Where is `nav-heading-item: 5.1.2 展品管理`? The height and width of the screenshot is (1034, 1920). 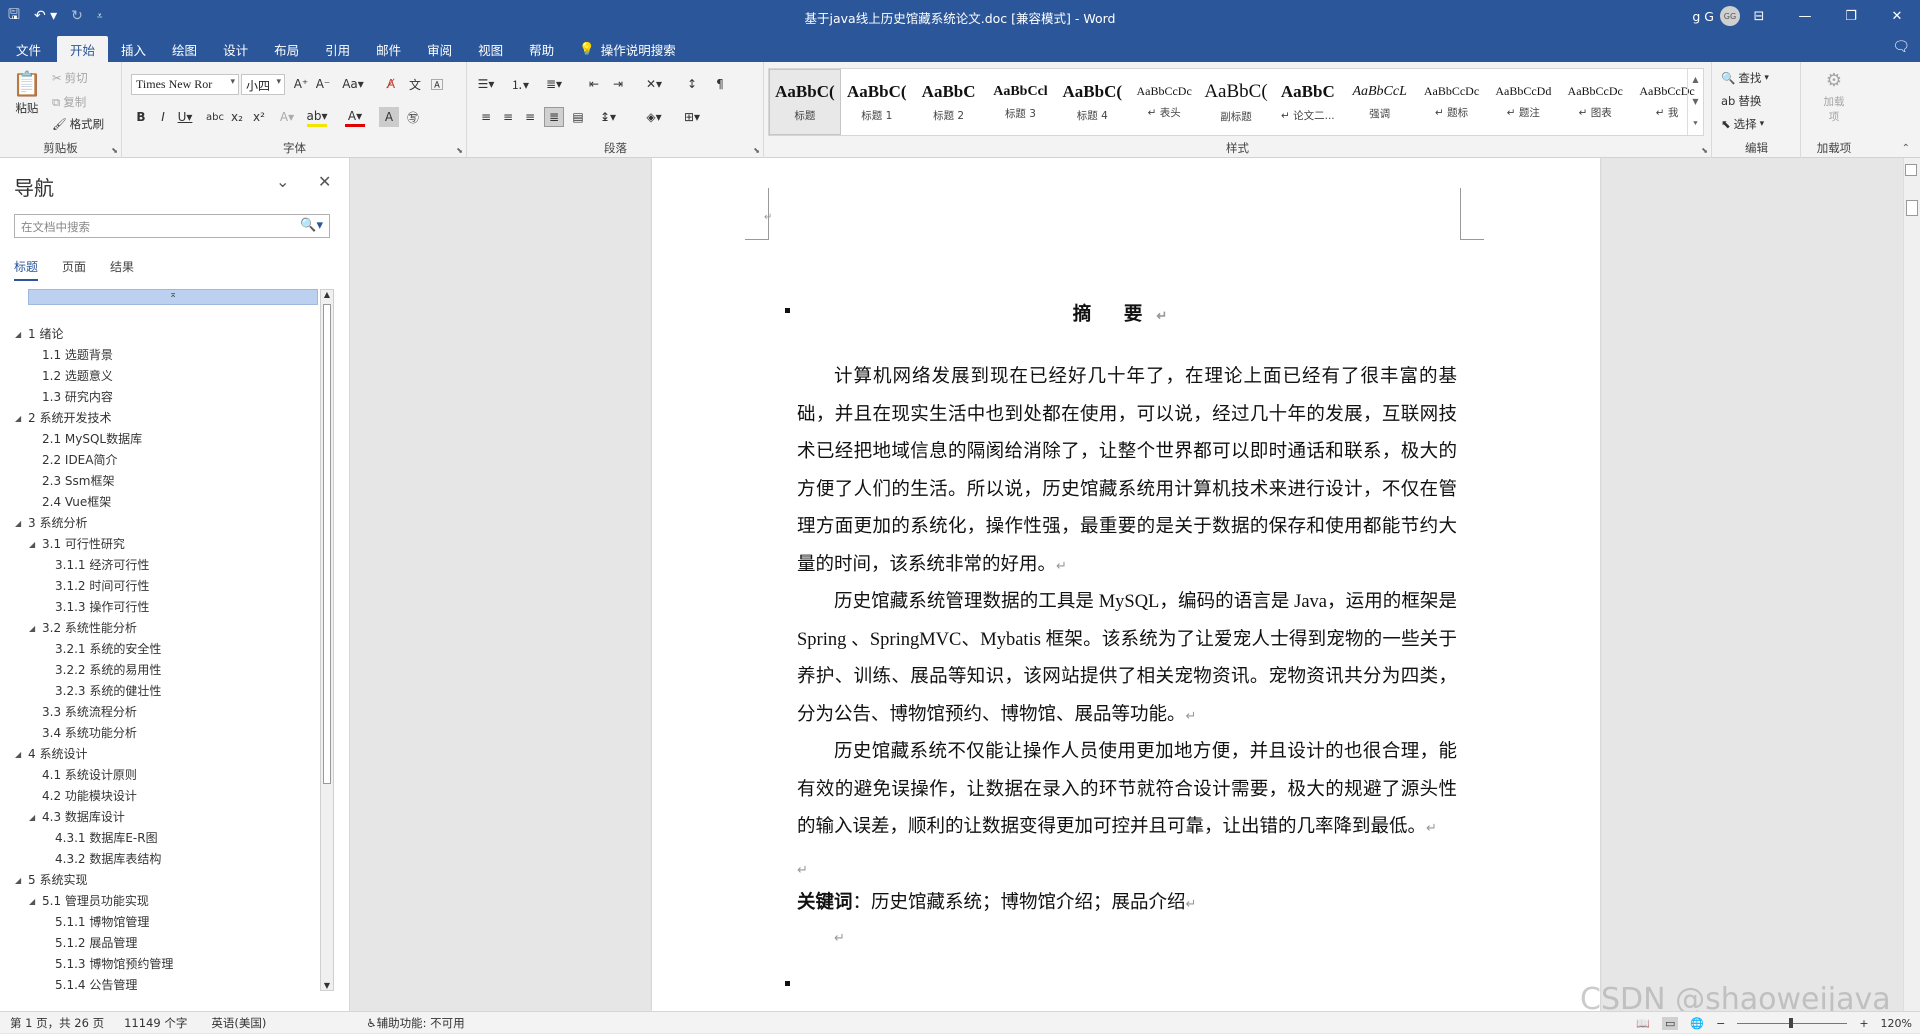 nav-heading-item: 5.1.2 展品管理 is located at coordinates (167, 943).